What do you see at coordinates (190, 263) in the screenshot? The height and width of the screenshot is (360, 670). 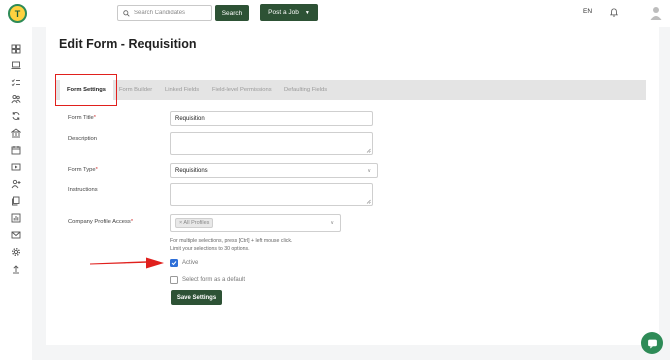 I see `active-label: Active` at bounding box center [190, 263].